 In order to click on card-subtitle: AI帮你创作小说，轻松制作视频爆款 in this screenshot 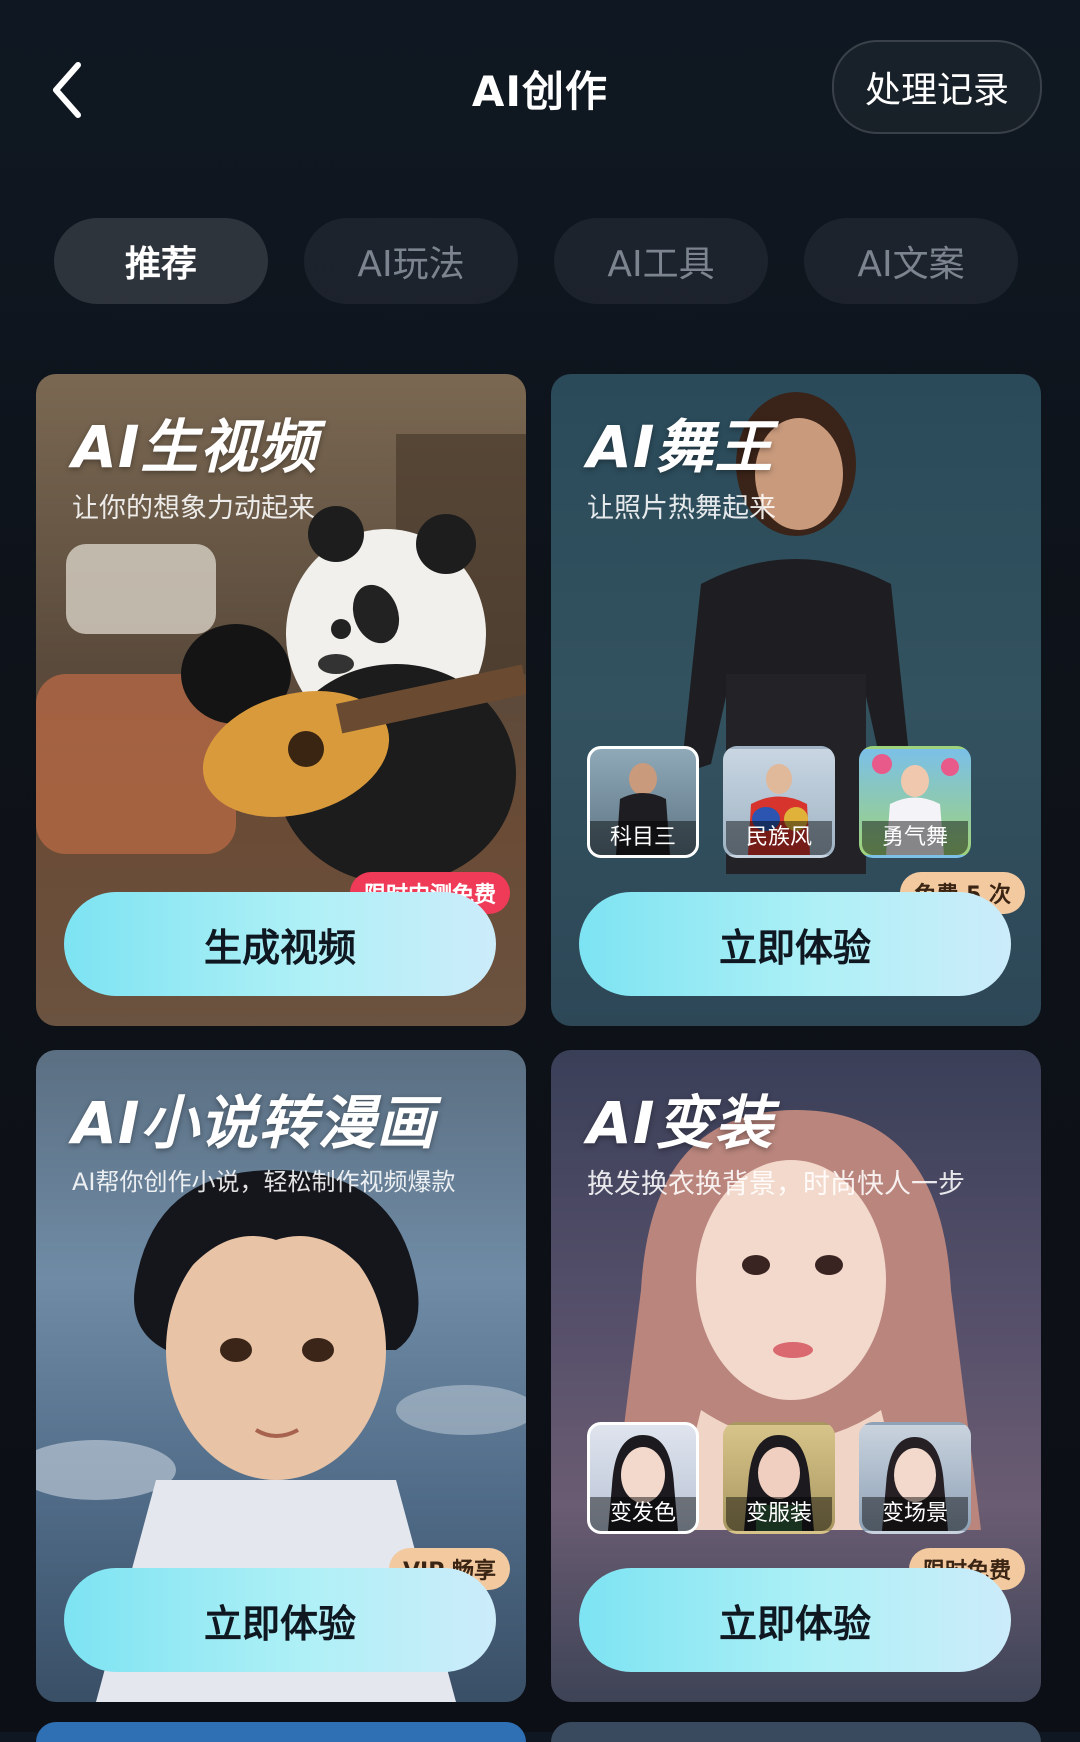, I will do `click(264, 1182)`.